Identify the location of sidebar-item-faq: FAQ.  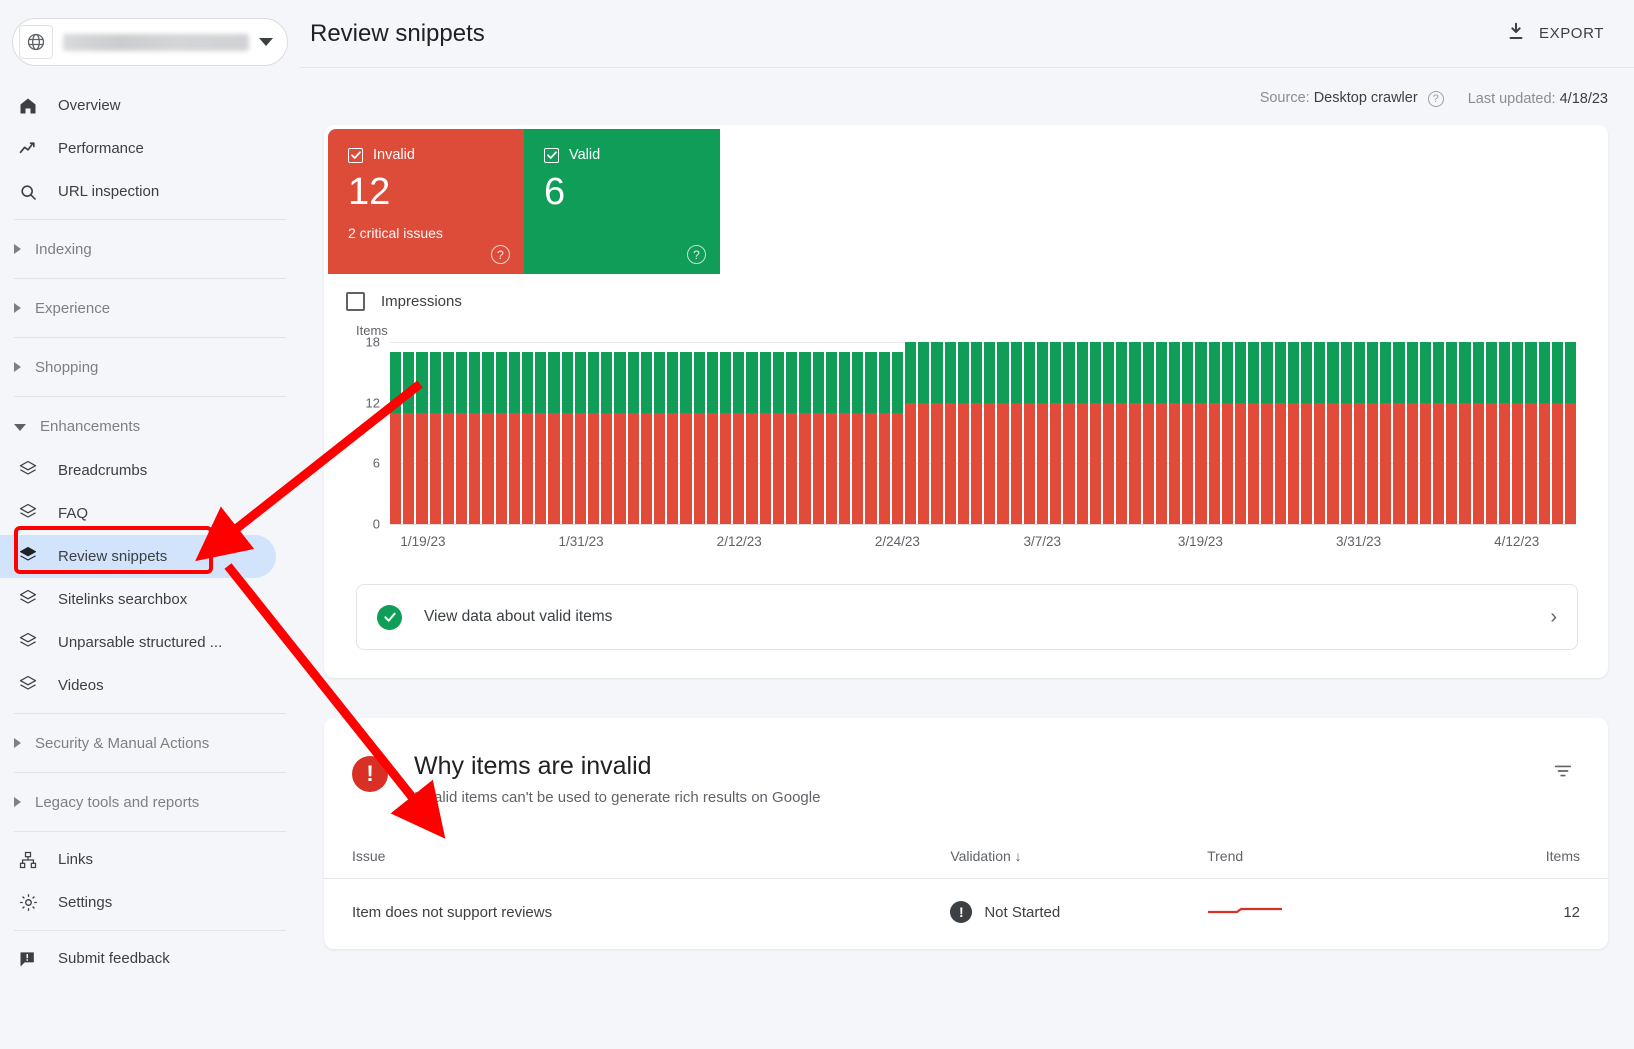
(150, 513).